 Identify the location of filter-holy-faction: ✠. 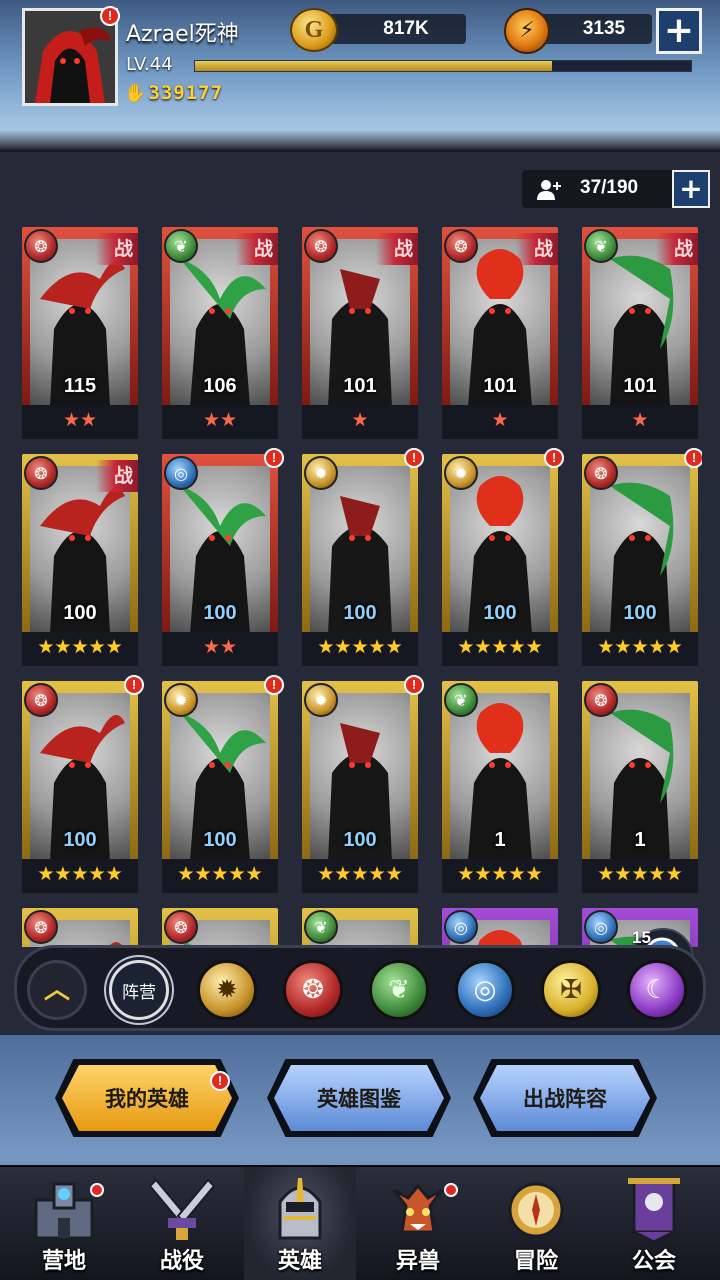
(571, 990).